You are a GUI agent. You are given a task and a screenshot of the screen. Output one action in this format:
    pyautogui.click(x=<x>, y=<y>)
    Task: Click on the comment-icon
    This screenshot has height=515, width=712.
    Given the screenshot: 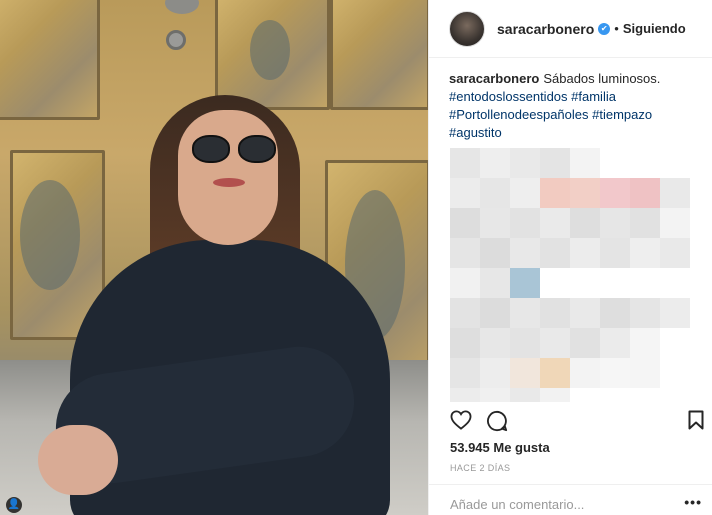 What is the action you would take?
    pyautogui.click(x=497, y=423)
    